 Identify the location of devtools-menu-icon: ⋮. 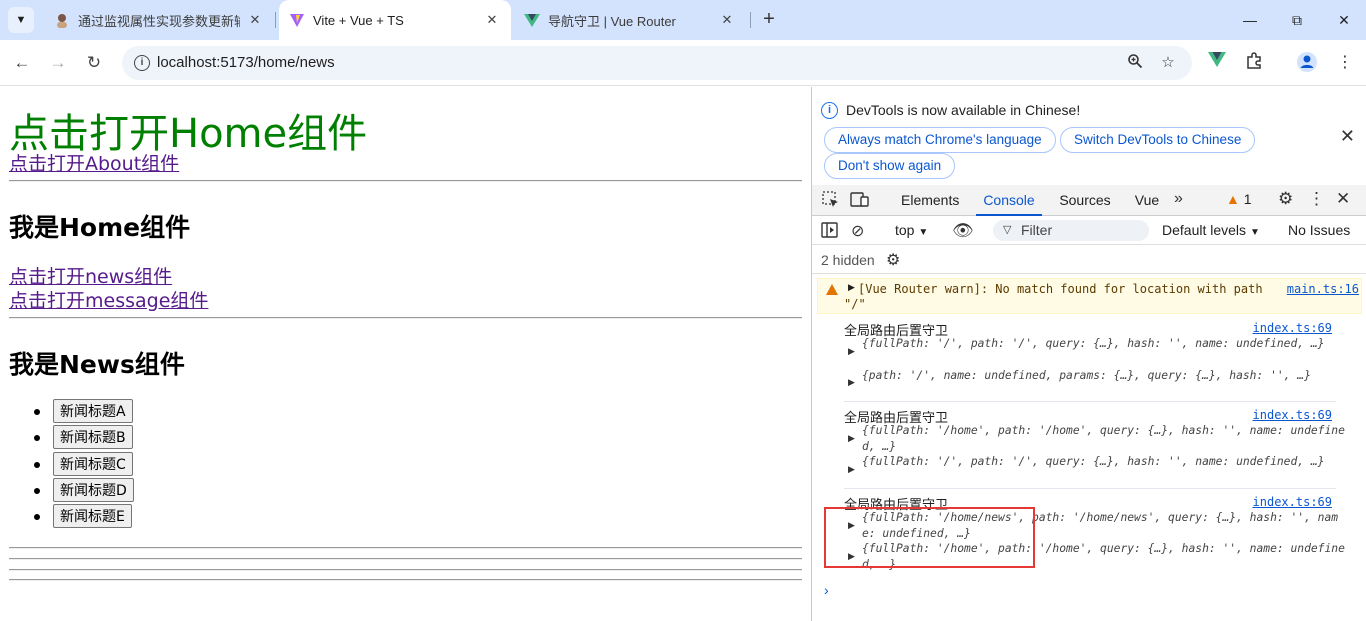
(1316, 199).